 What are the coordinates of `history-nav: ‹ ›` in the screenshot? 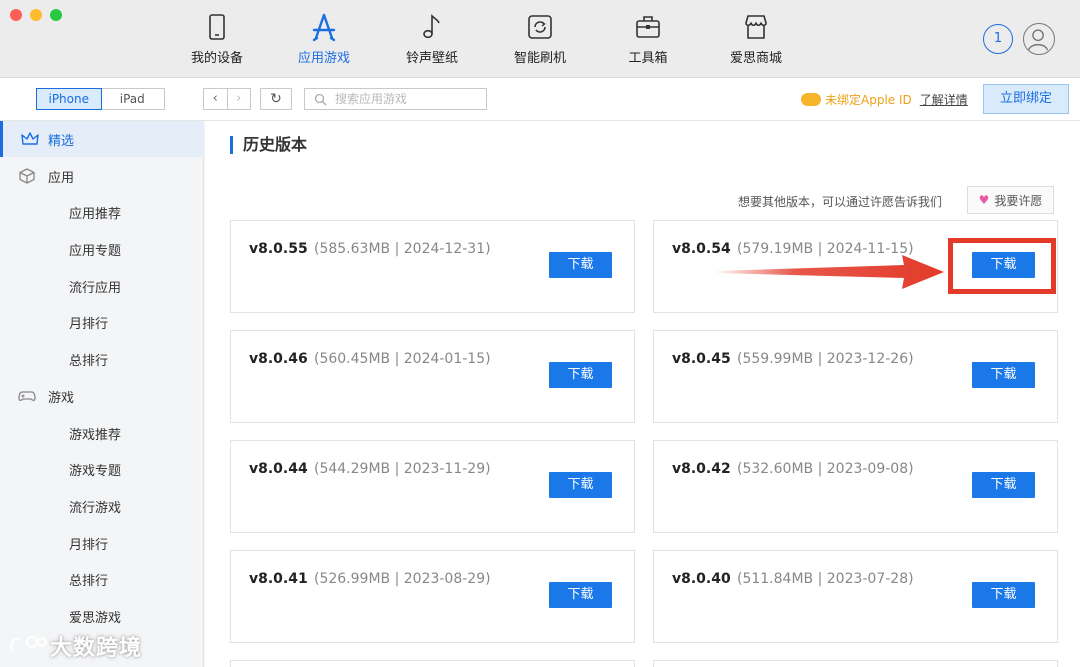 It's located at (227, 99).